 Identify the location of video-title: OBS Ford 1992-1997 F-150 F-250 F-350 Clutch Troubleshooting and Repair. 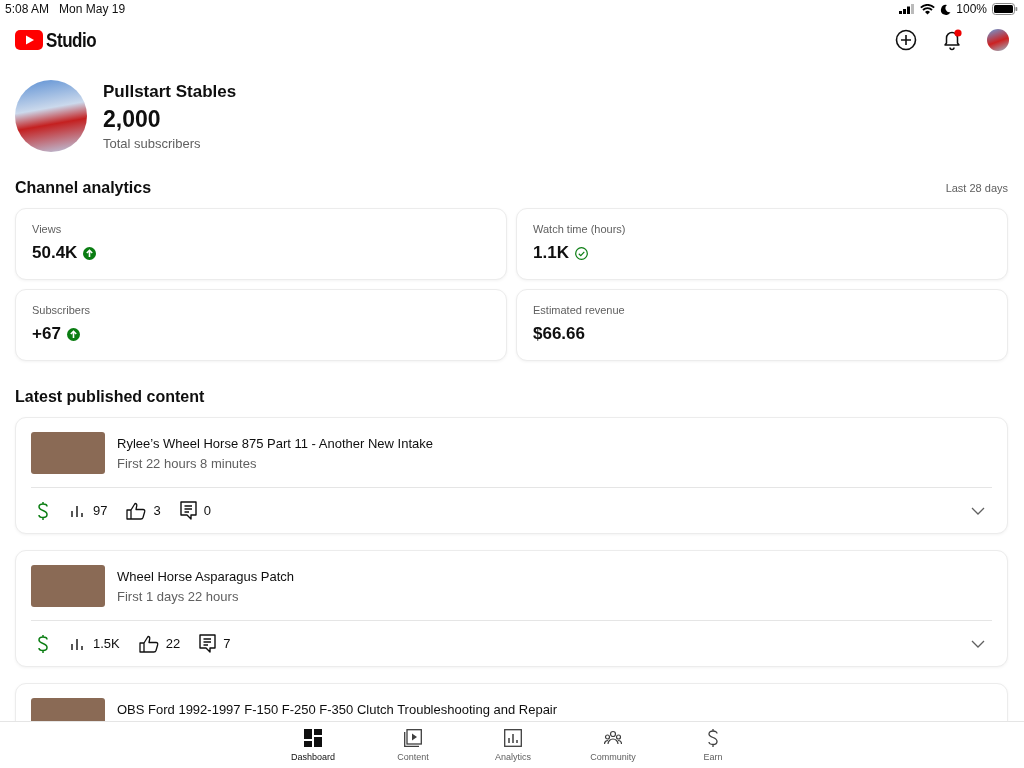
(337, 709).